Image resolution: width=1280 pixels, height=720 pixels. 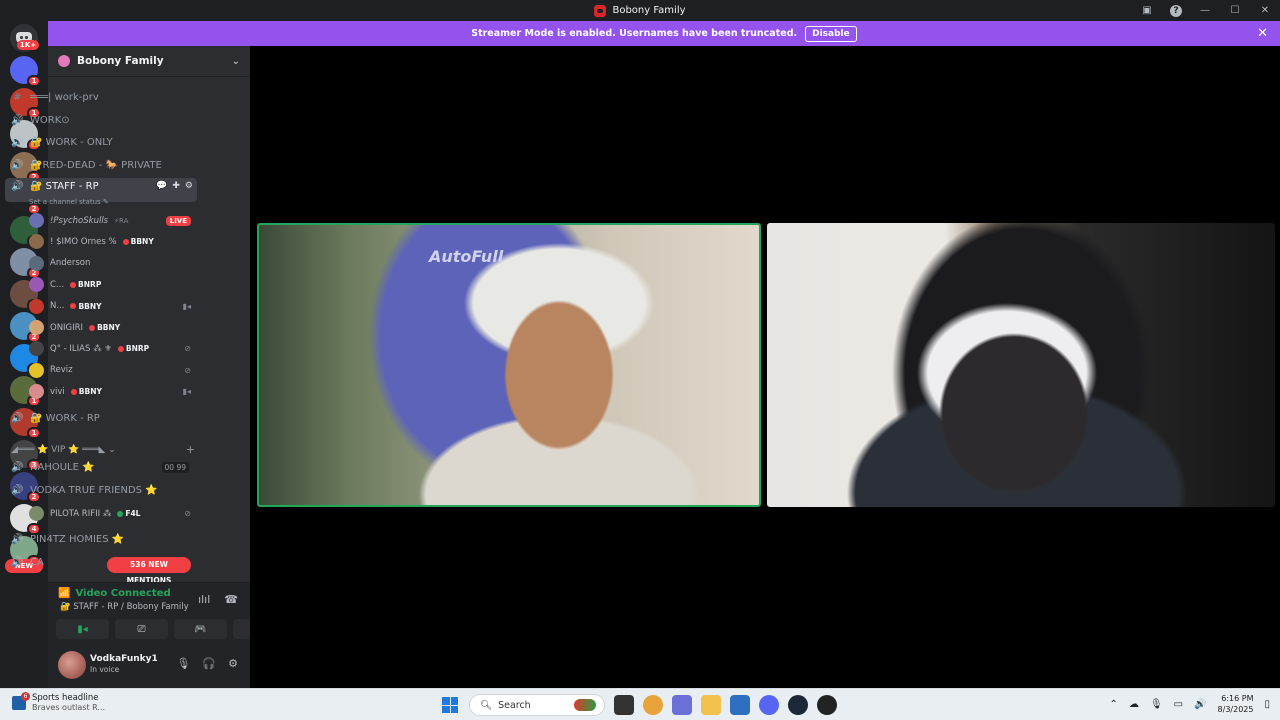 I want to click on voice-user: C... BNRP, so click(x=110, y=284).